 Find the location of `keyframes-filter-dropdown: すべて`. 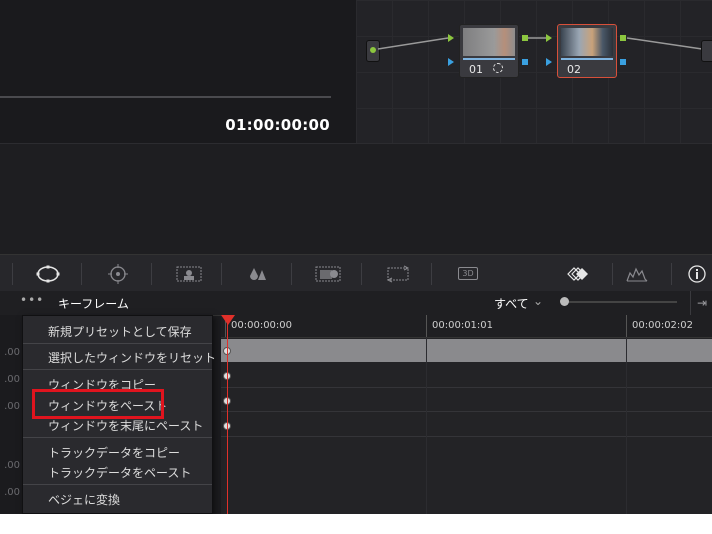

keyframes-filter-dropdown: すべて is located at coordinates (511, 303).